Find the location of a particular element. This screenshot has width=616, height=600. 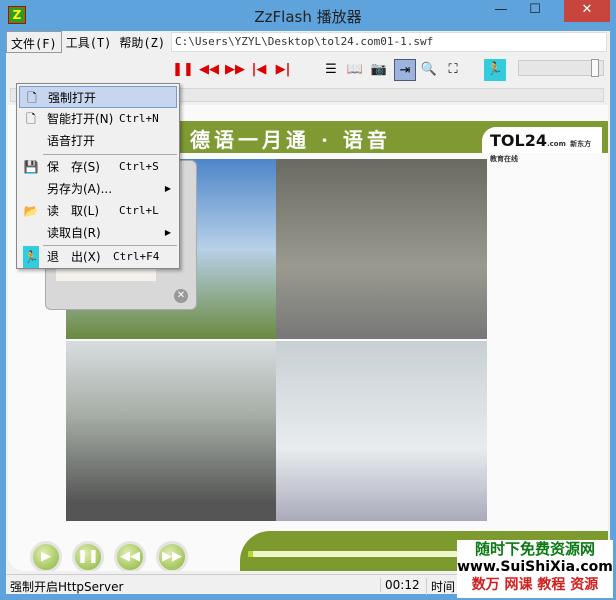

document-icon: ☰ is located at coordinates (331, 70).